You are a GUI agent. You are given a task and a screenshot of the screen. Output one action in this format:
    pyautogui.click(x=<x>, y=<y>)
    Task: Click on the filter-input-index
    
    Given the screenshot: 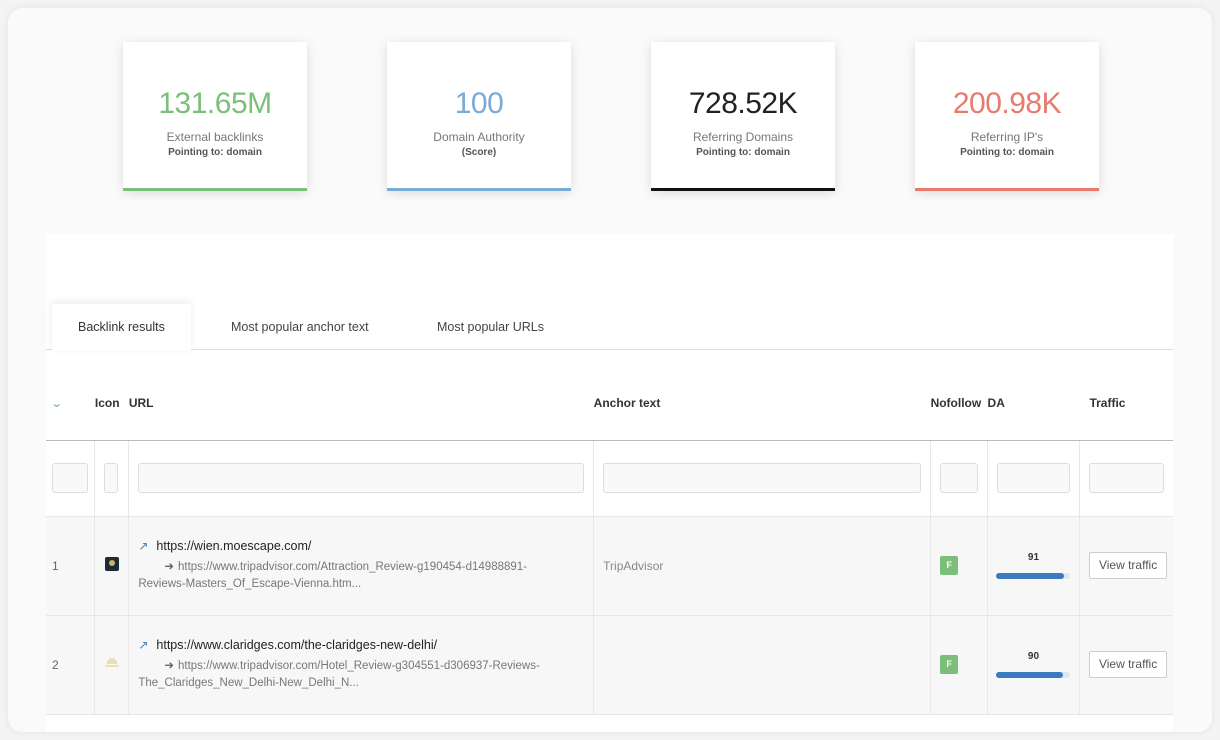 What is the action you would take?
    pyautogui.click(x=70, y=478)
    